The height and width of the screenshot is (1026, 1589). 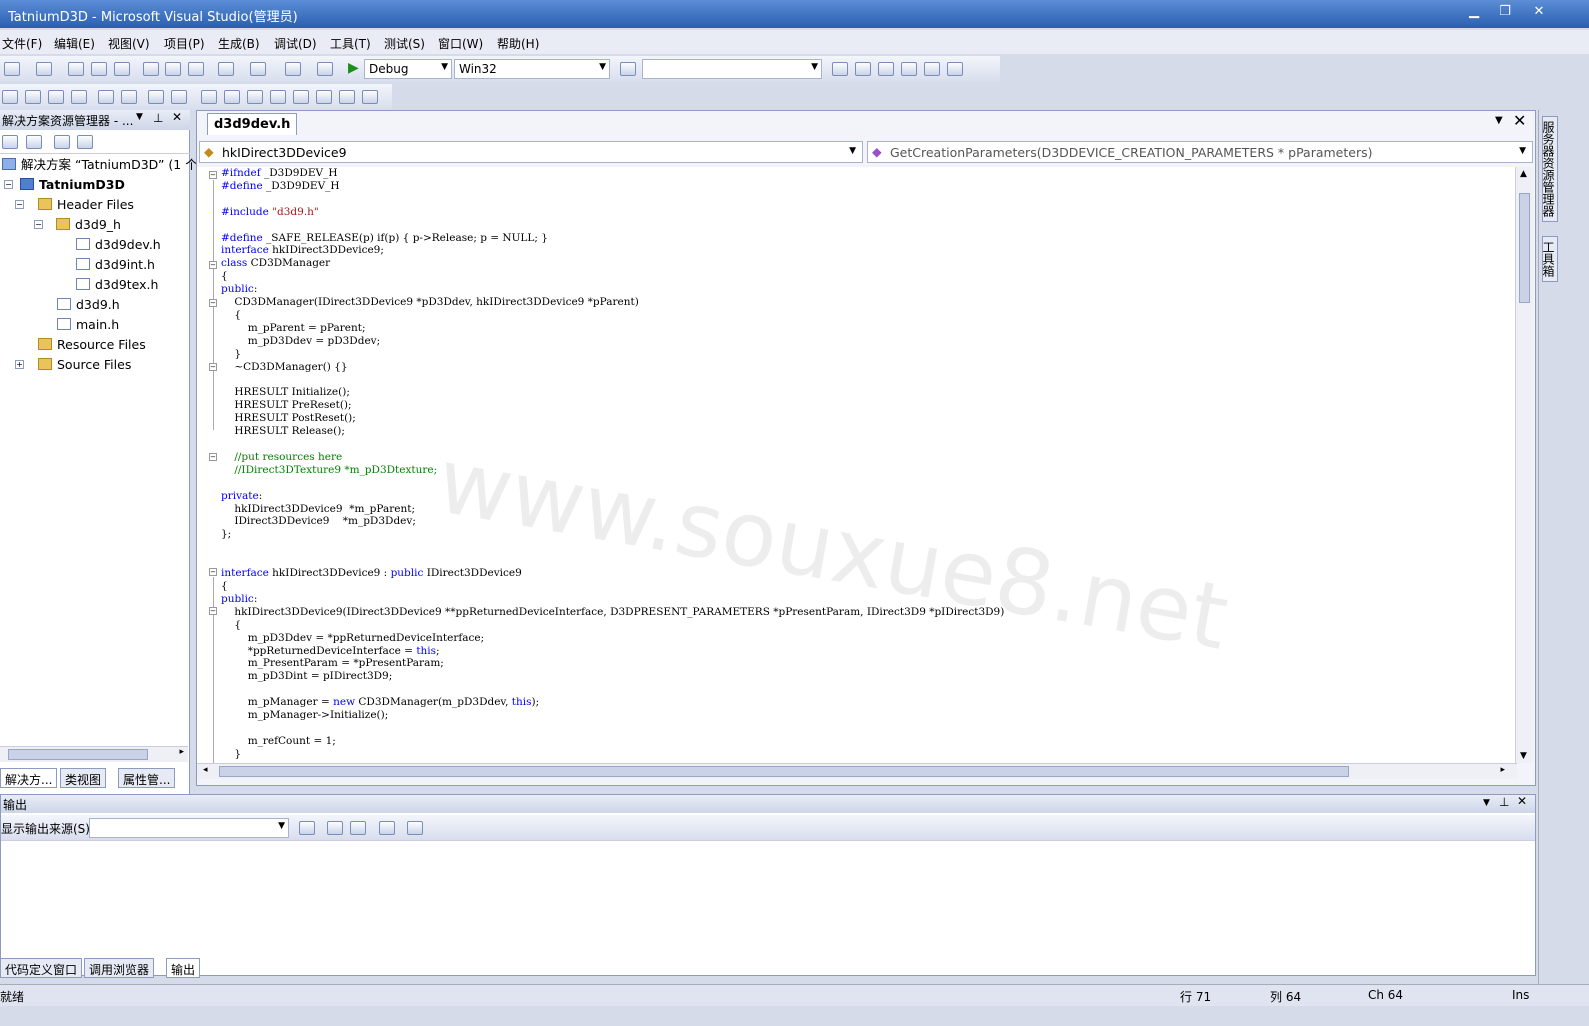 What do you see at coordinates (74, 43) in the screenshot?
I see `menu-edit: 编辑(E)` at bounding box center [74, 43].